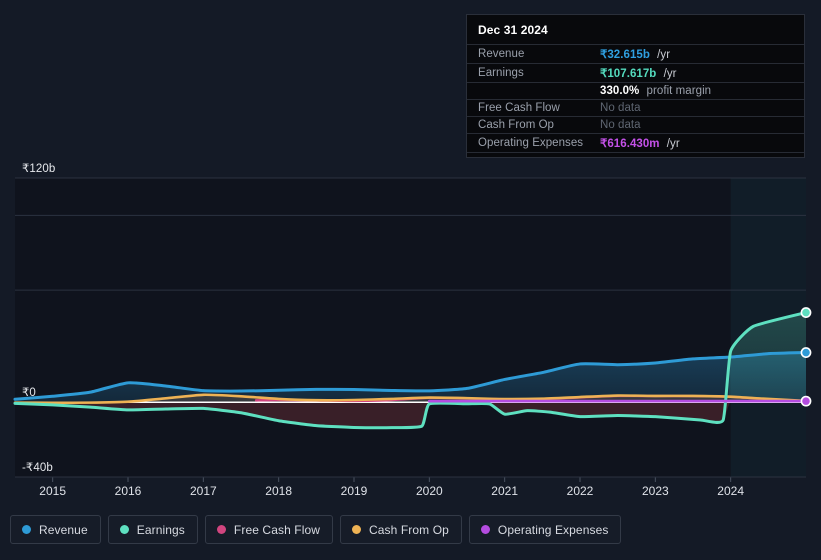 The width and height of the screenshot is (821, 560). What do you see at coordinates (635, 154) in the screenshot?
I see `tooltip-bottom-rule` at bounding box center [635, 154].